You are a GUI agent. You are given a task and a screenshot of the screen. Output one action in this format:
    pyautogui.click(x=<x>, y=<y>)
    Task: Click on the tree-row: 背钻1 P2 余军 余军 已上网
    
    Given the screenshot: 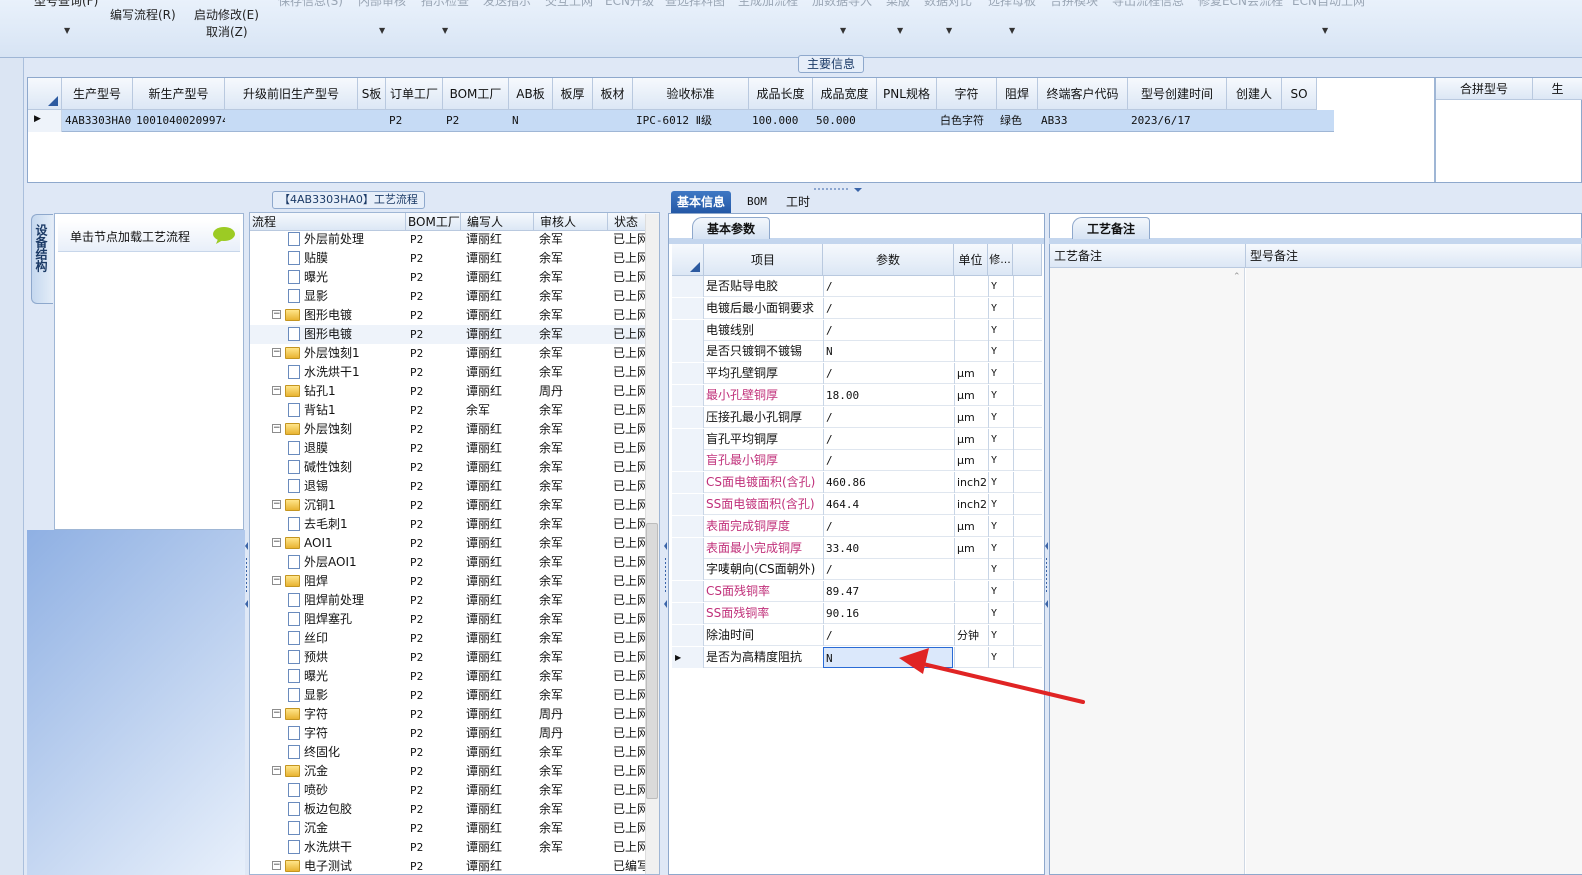 What is the action you would take?
    pyautogui.click(x=449, y=410)
    